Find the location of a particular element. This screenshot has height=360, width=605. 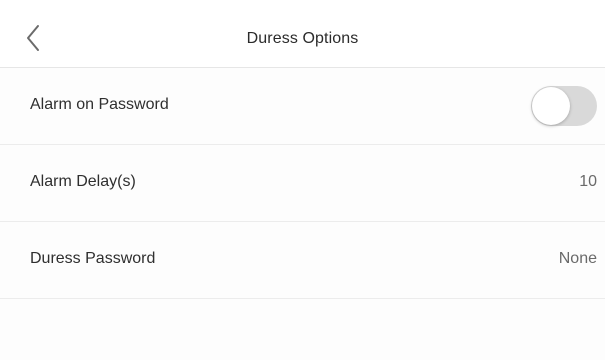

setting-label: Alarm on Password is located at coordinates (99, 104).